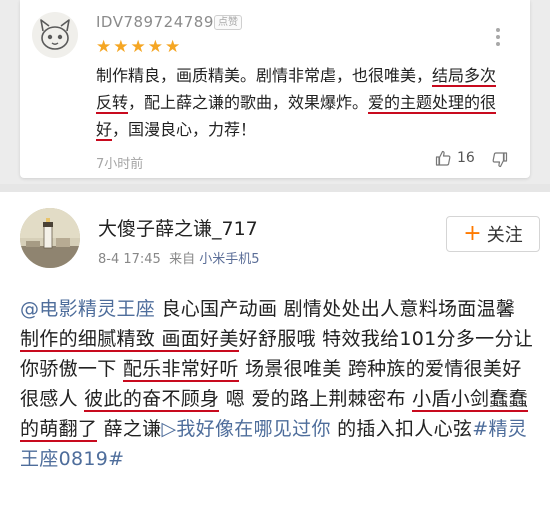 Image resolution: width=550 pixels, height=523 pixels. Describe the element at coordinates (504, 235) in the screenshot. I see `follow-label: 关注` at that location.